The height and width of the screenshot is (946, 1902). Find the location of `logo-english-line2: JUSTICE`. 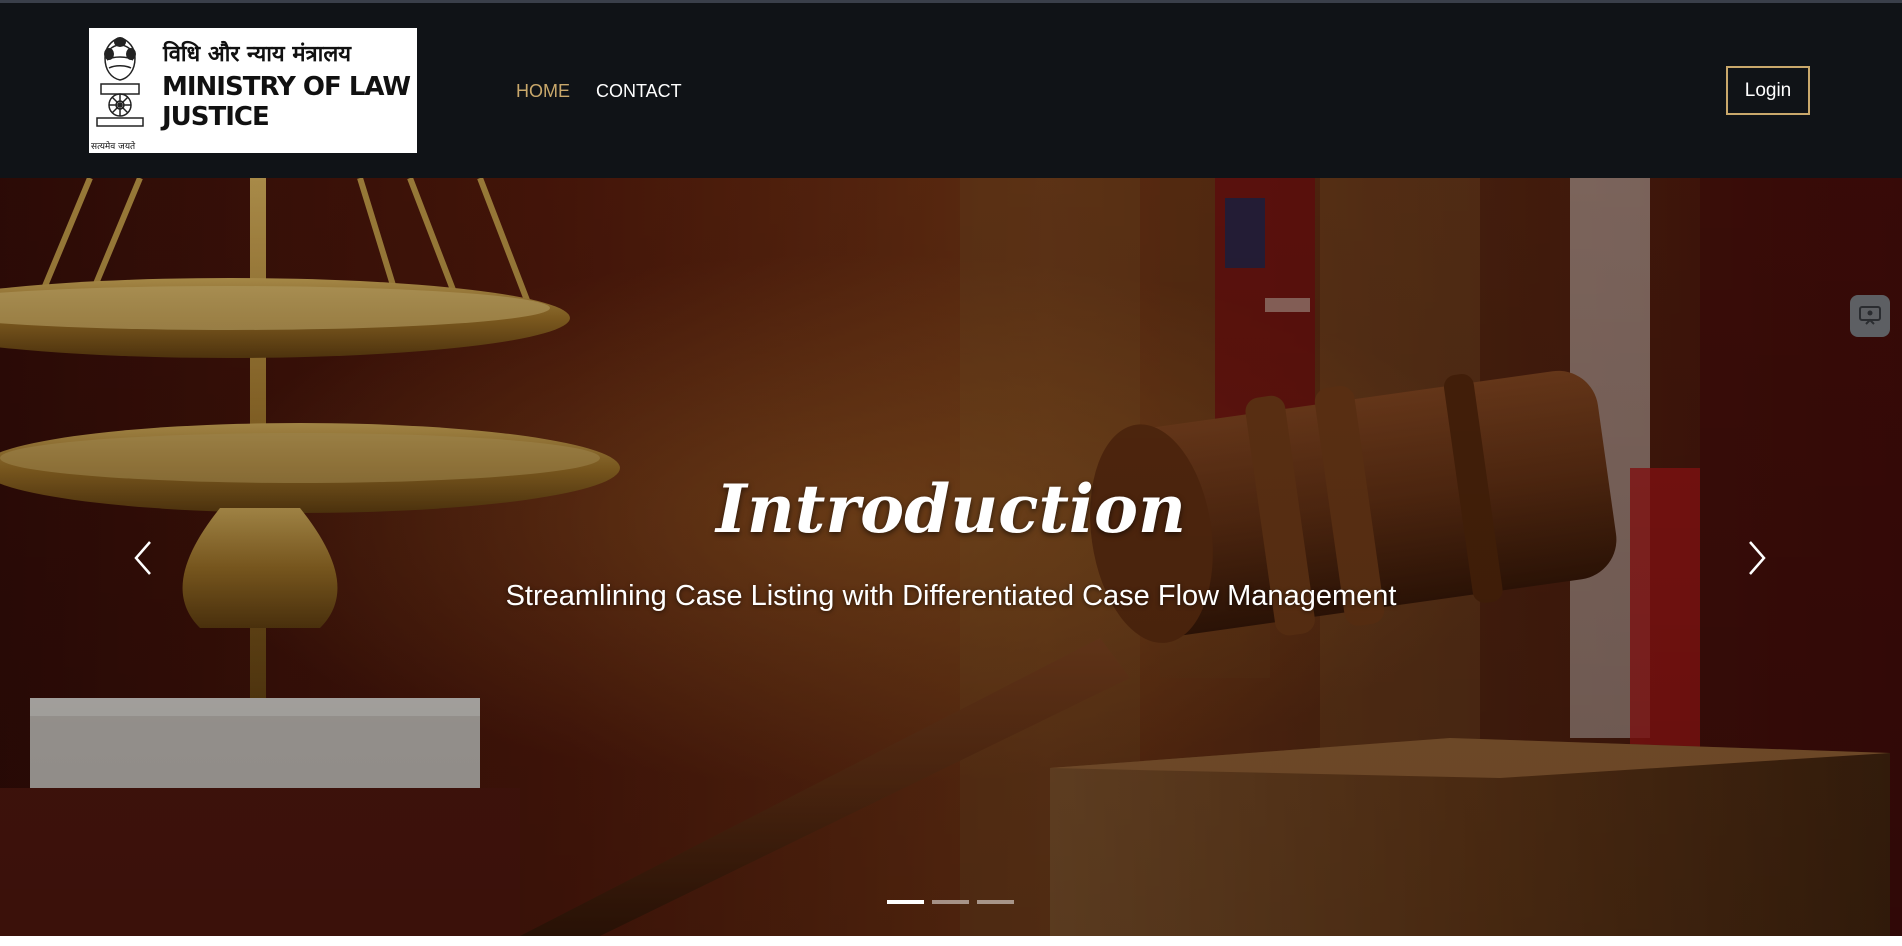

logo-english-line2: JUSTICE is located at coordinates (216, 117).